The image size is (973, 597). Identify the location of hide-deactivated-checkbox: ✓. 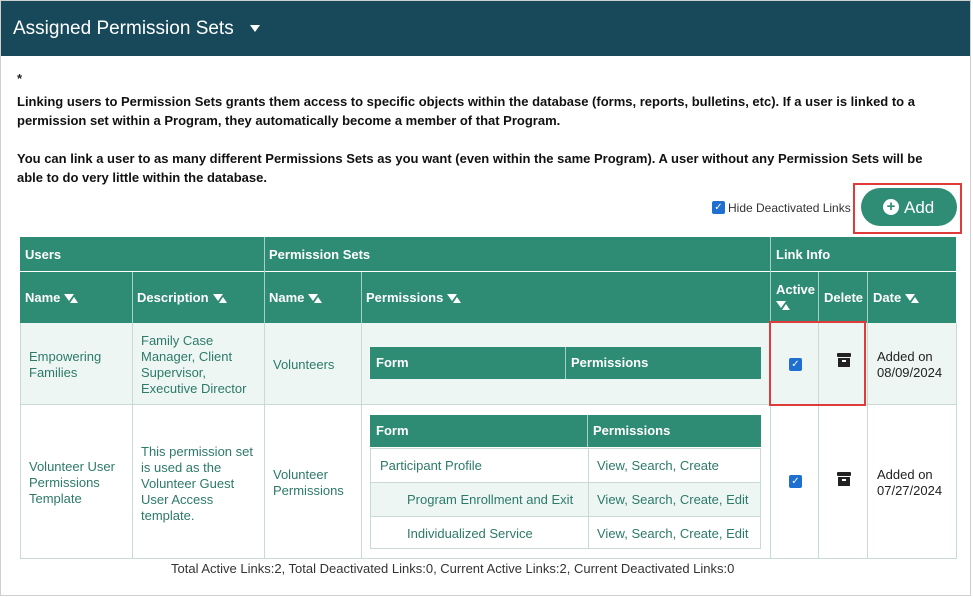
(718, 208).